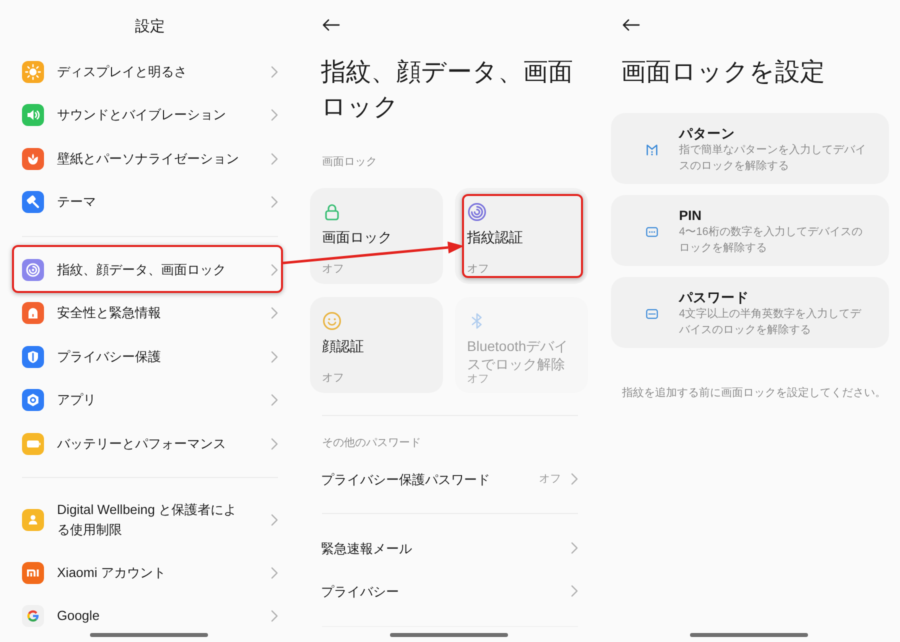 The width and height of the screenshot is (900, 642). I want to click on smiley-icon, so click(332, 321).